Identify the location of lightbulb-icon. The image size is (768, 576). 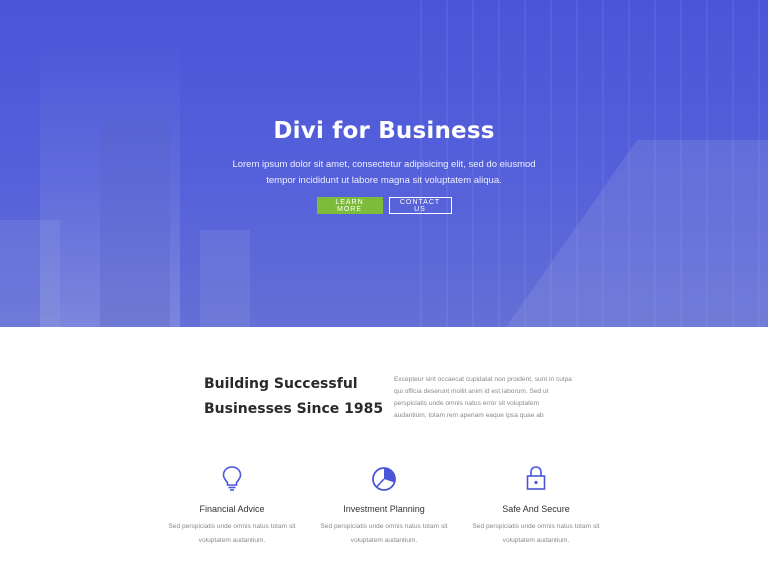
(232, 478).